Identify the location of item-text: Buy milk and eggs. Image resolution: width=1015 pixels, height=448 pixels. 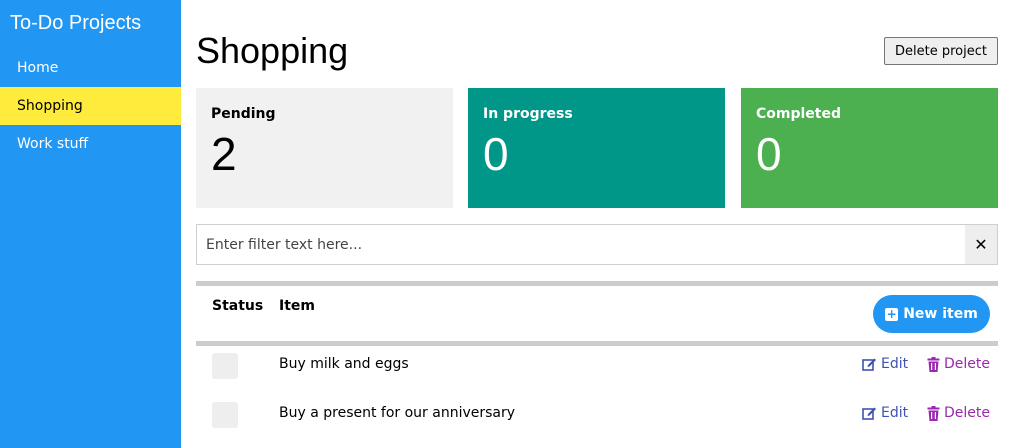
(344, 364).